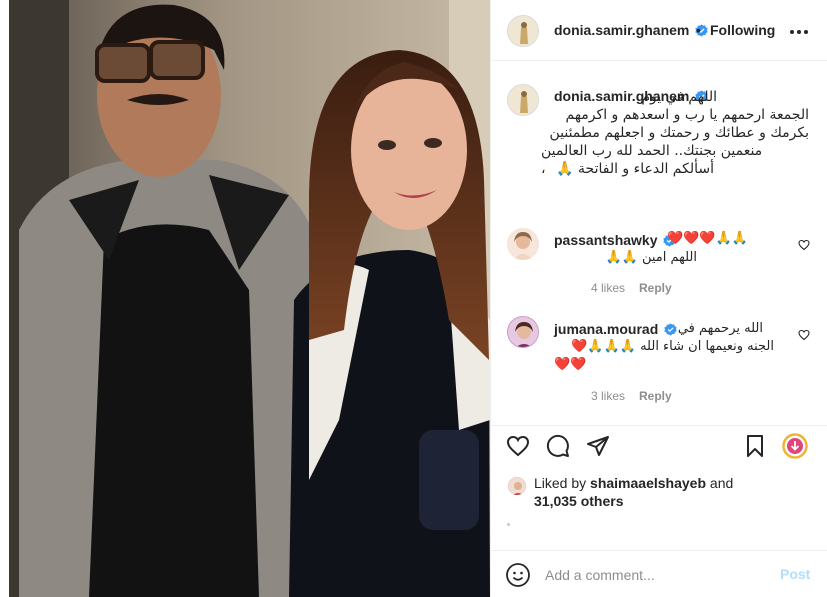  I want to click on liker-avatar, so click(517, 486).